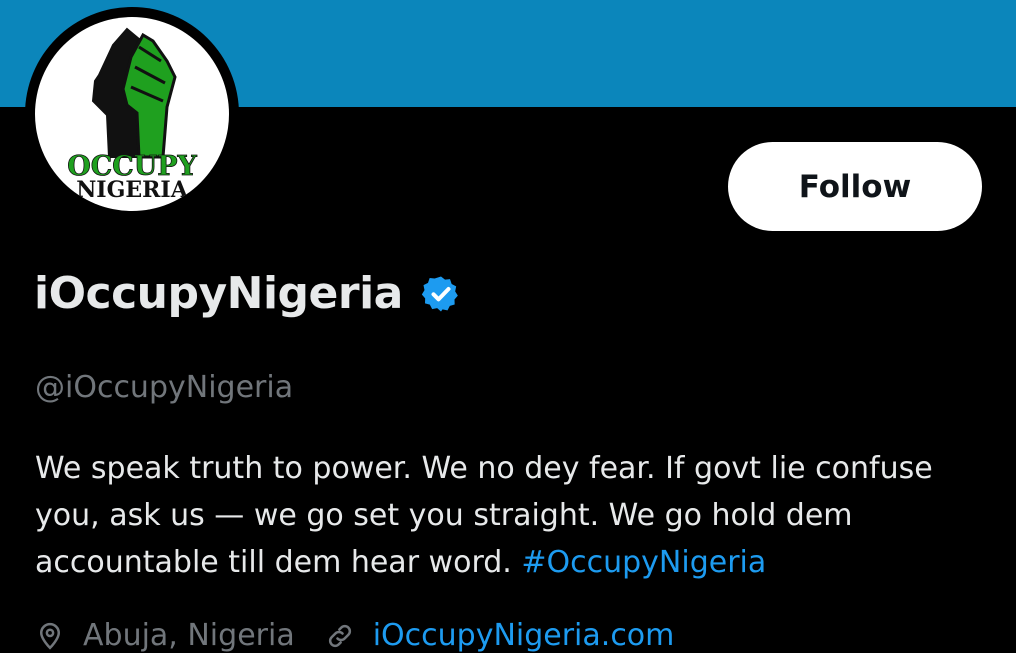 This screenshot has height=653, width=1016. What do you see at coordinates (50, 636) in the screenshot?
I see `location-icon` at bounding box center [50, 636].